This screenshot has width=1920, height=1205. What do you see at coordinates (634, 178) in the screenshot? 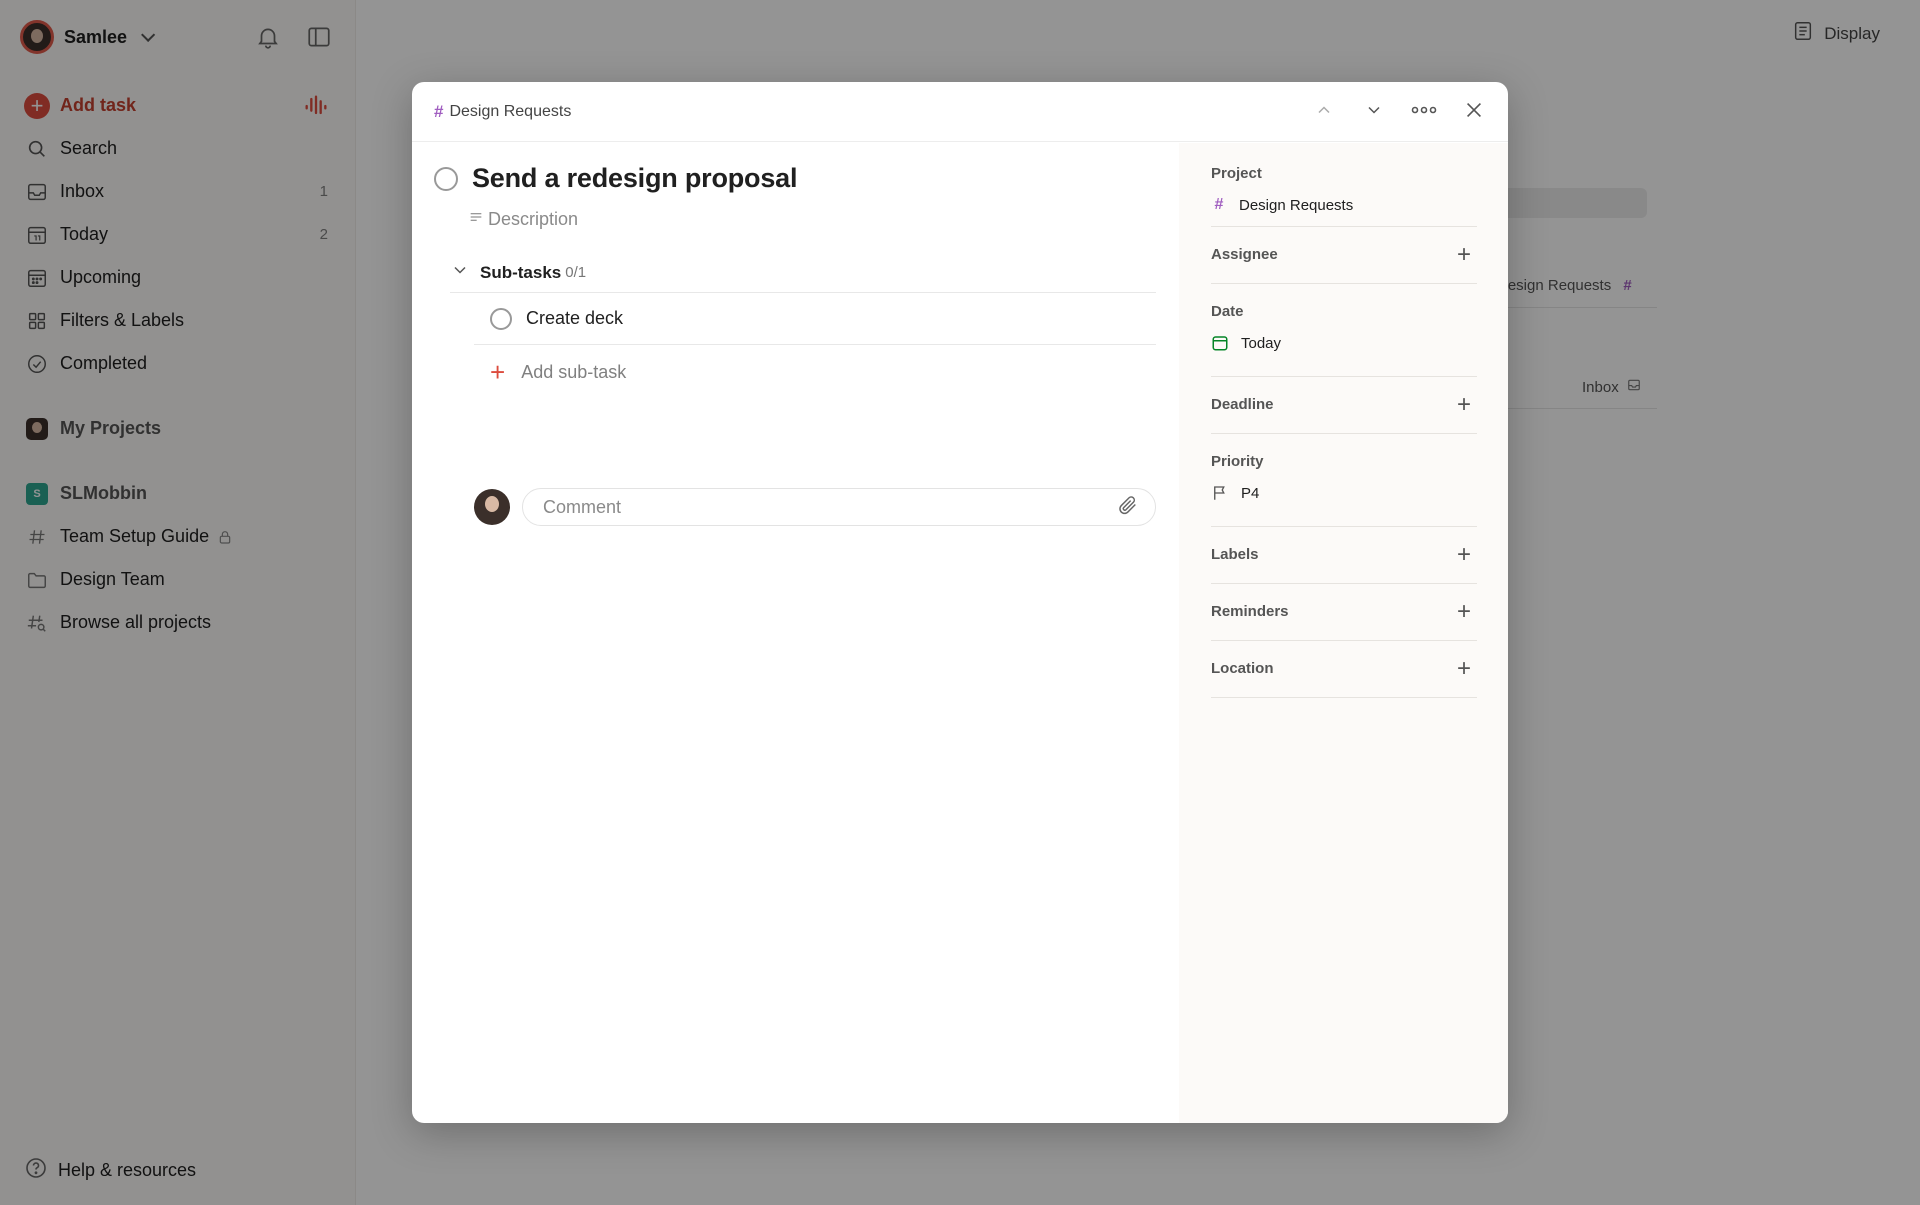
I see `task-title: Send a redesign proposal` at bounding box center [634, 178].